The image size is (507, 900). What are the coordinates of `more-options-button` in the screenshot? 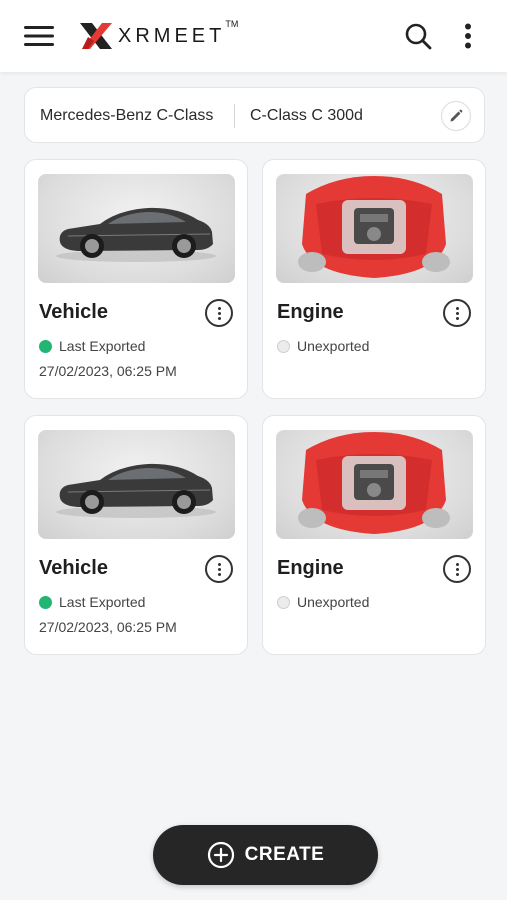 It's located at (468, 36).